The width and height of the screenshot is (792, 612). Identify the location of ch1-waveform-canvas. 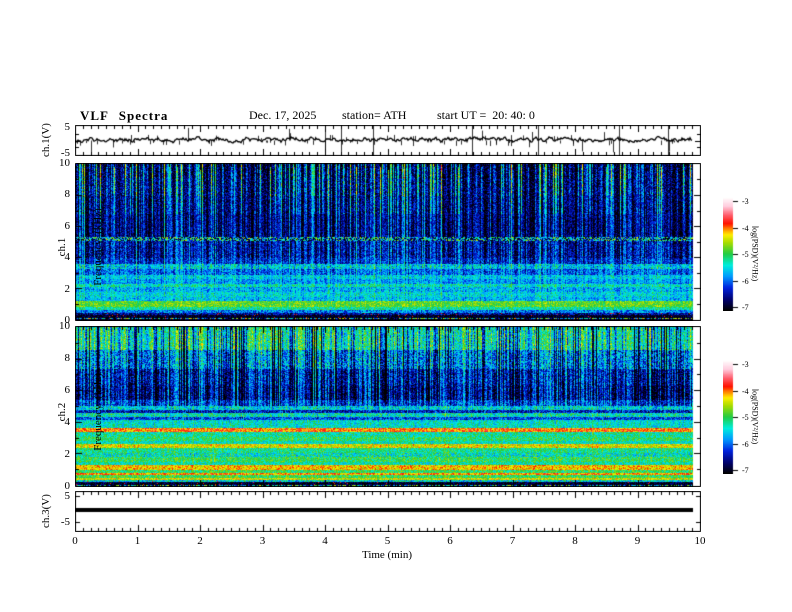
(388, 140).